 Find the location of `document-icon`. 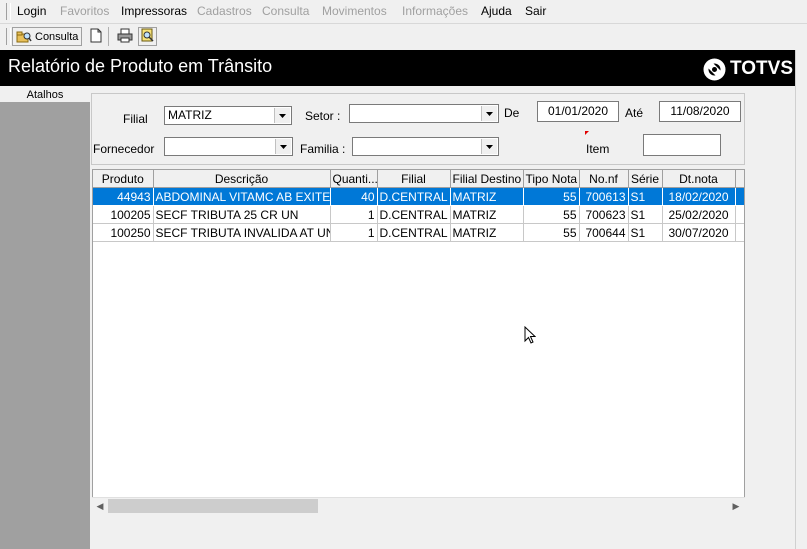

document-icon is located at coordinates (96, 37).